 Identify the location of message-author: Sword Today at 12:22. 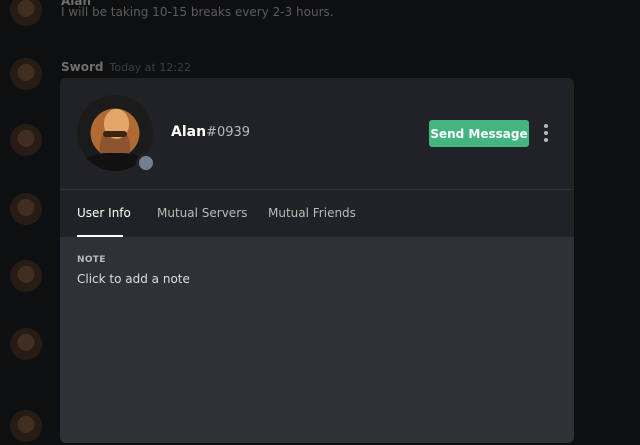
(126, 67).